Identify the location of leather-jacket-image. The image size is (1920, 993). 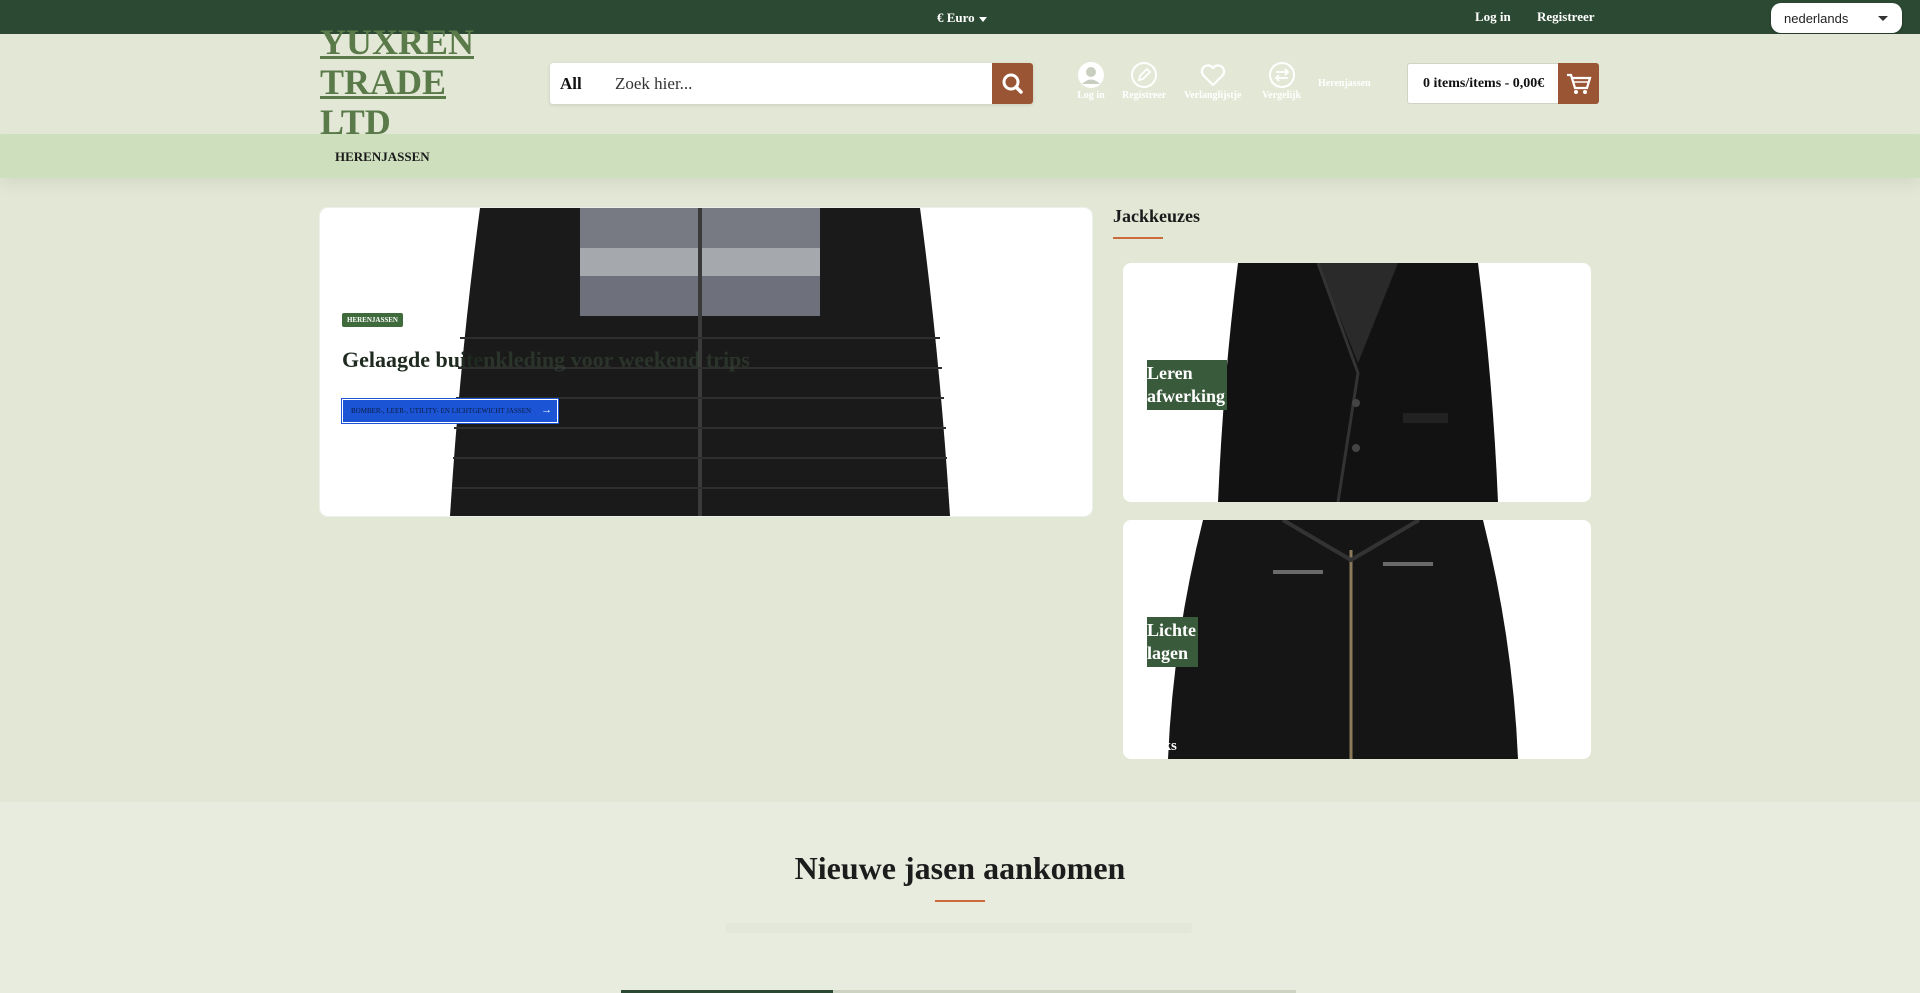
(1343, 639).